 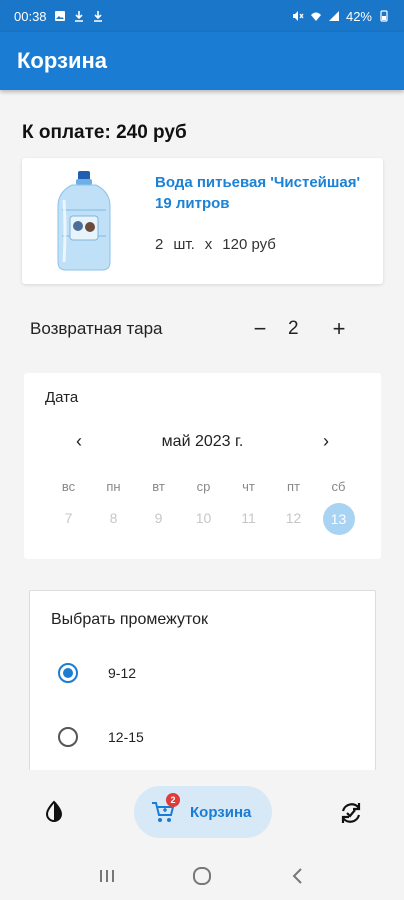 What do you see at coordinates (315, 16) in the screenshot?
I see `wifi-icon` at bounding box center [315, 16].